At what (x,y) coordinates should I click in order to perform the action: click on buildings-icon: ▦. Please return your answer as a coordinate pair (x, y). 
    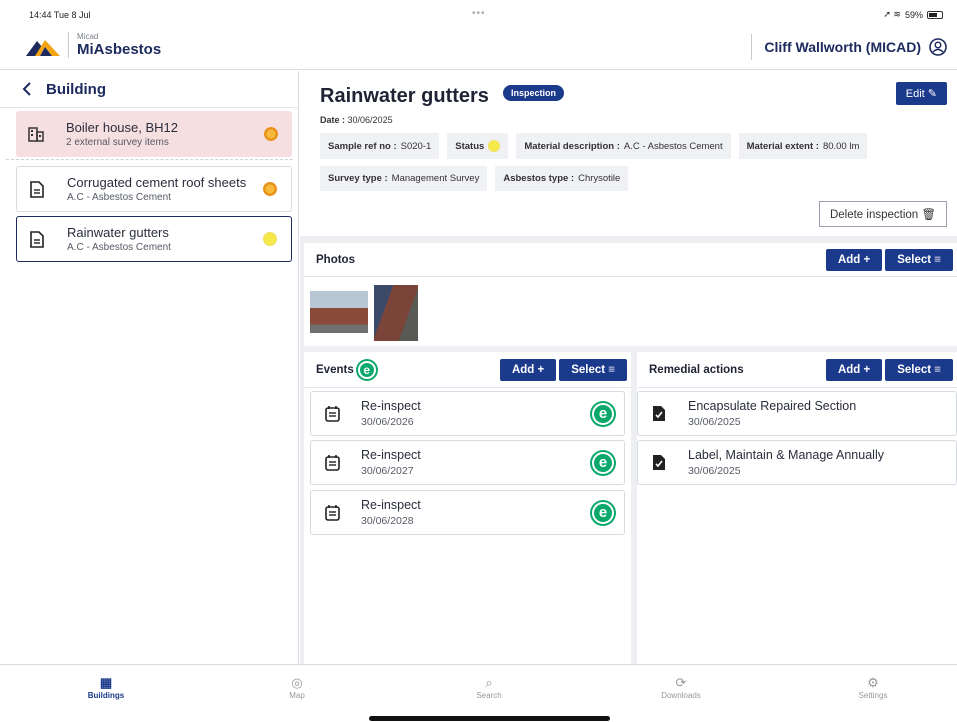
    Looking at the image, I should click on (106, 682).